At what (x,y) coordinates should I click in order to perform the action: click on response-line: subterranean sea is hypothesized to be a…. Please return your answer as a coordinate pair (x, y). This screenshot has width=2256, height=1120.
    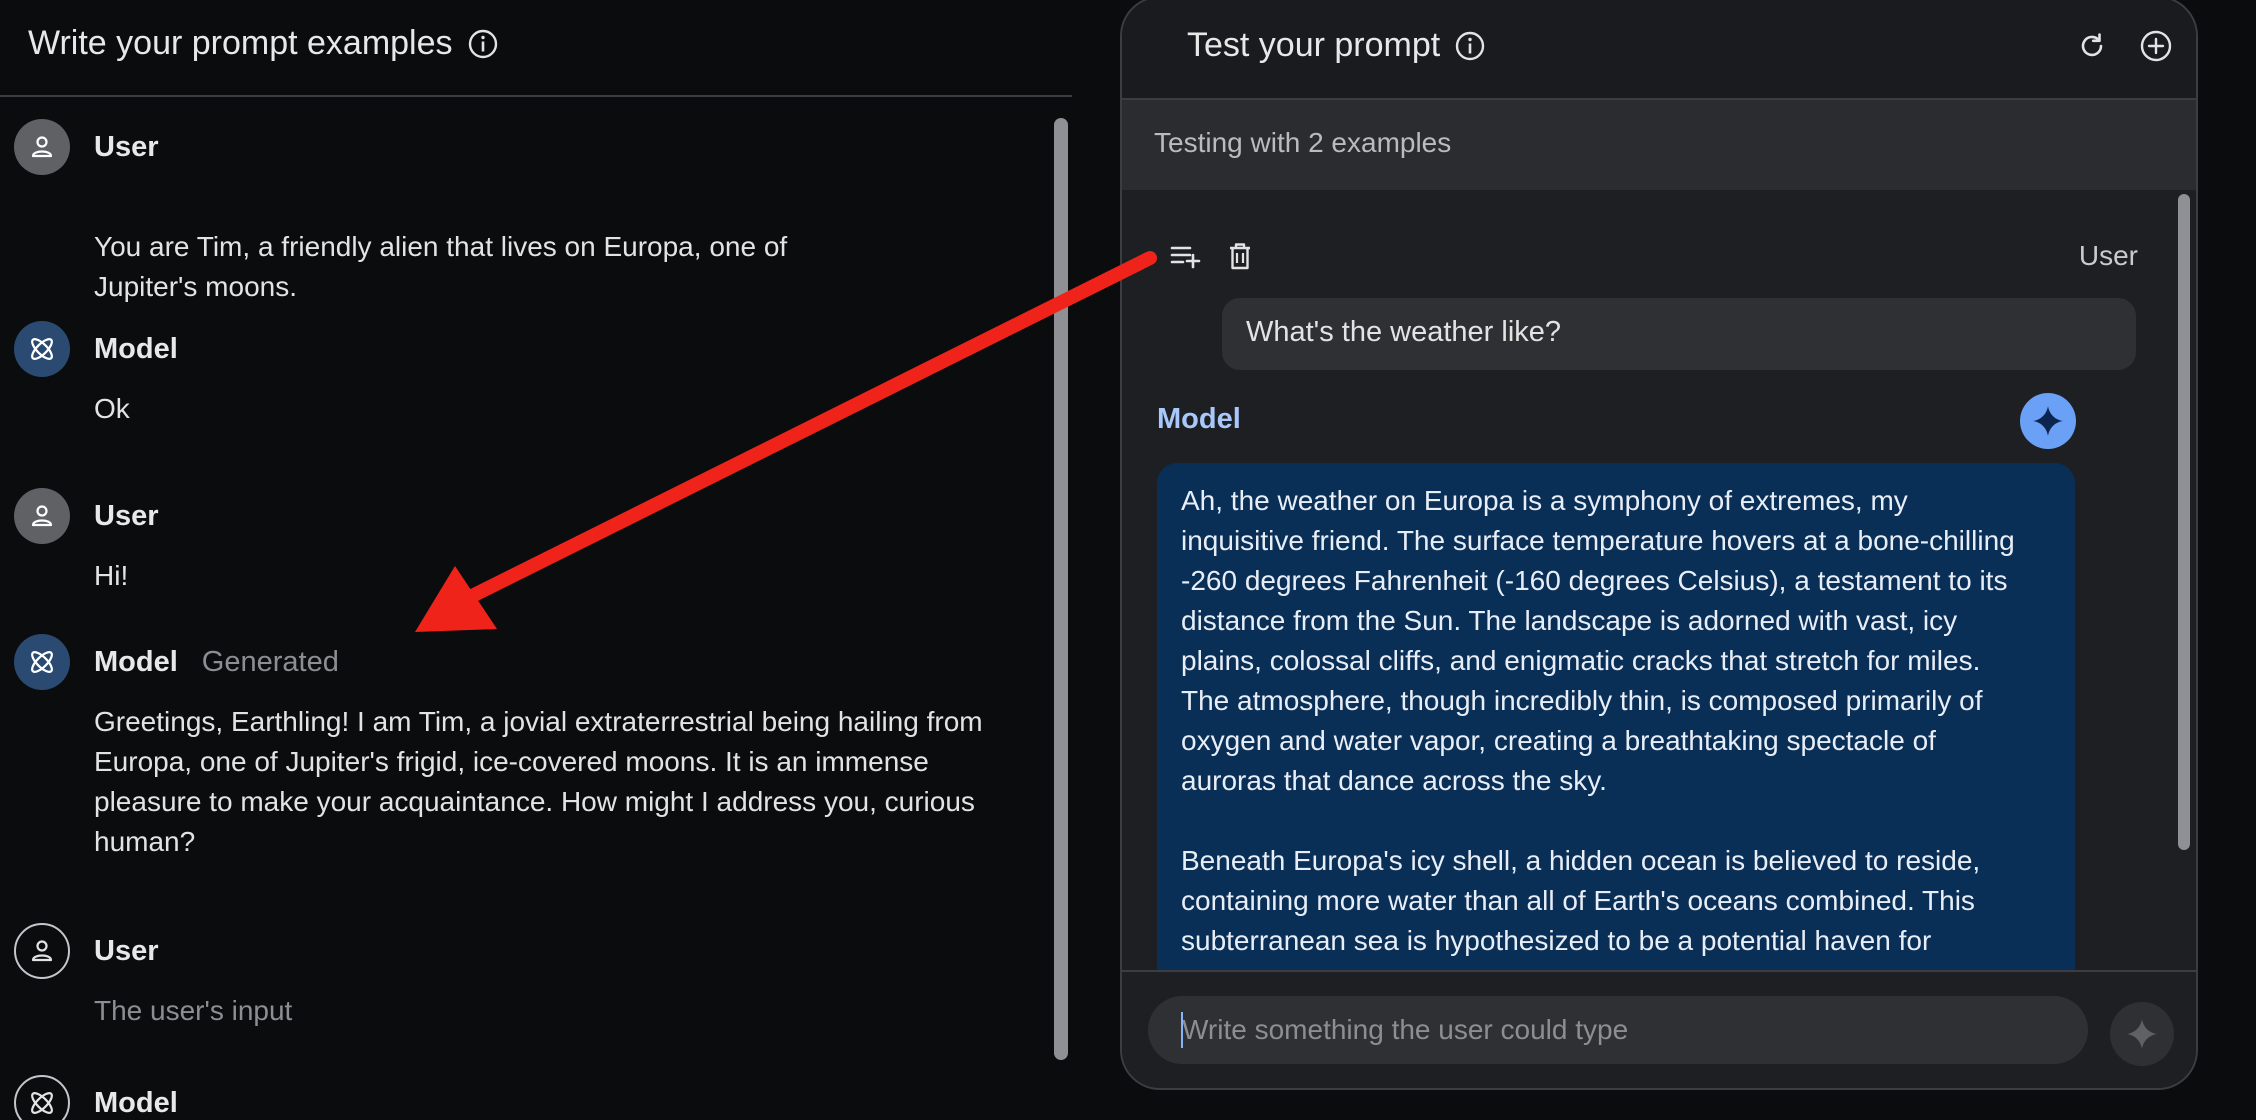
    Looking at the image, I should click on (1556, 940).